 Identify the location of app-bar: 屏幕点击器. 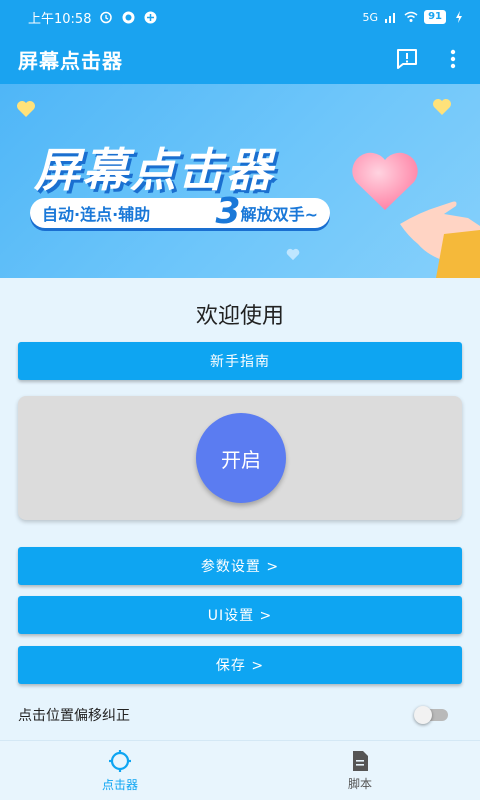
(240, 59).